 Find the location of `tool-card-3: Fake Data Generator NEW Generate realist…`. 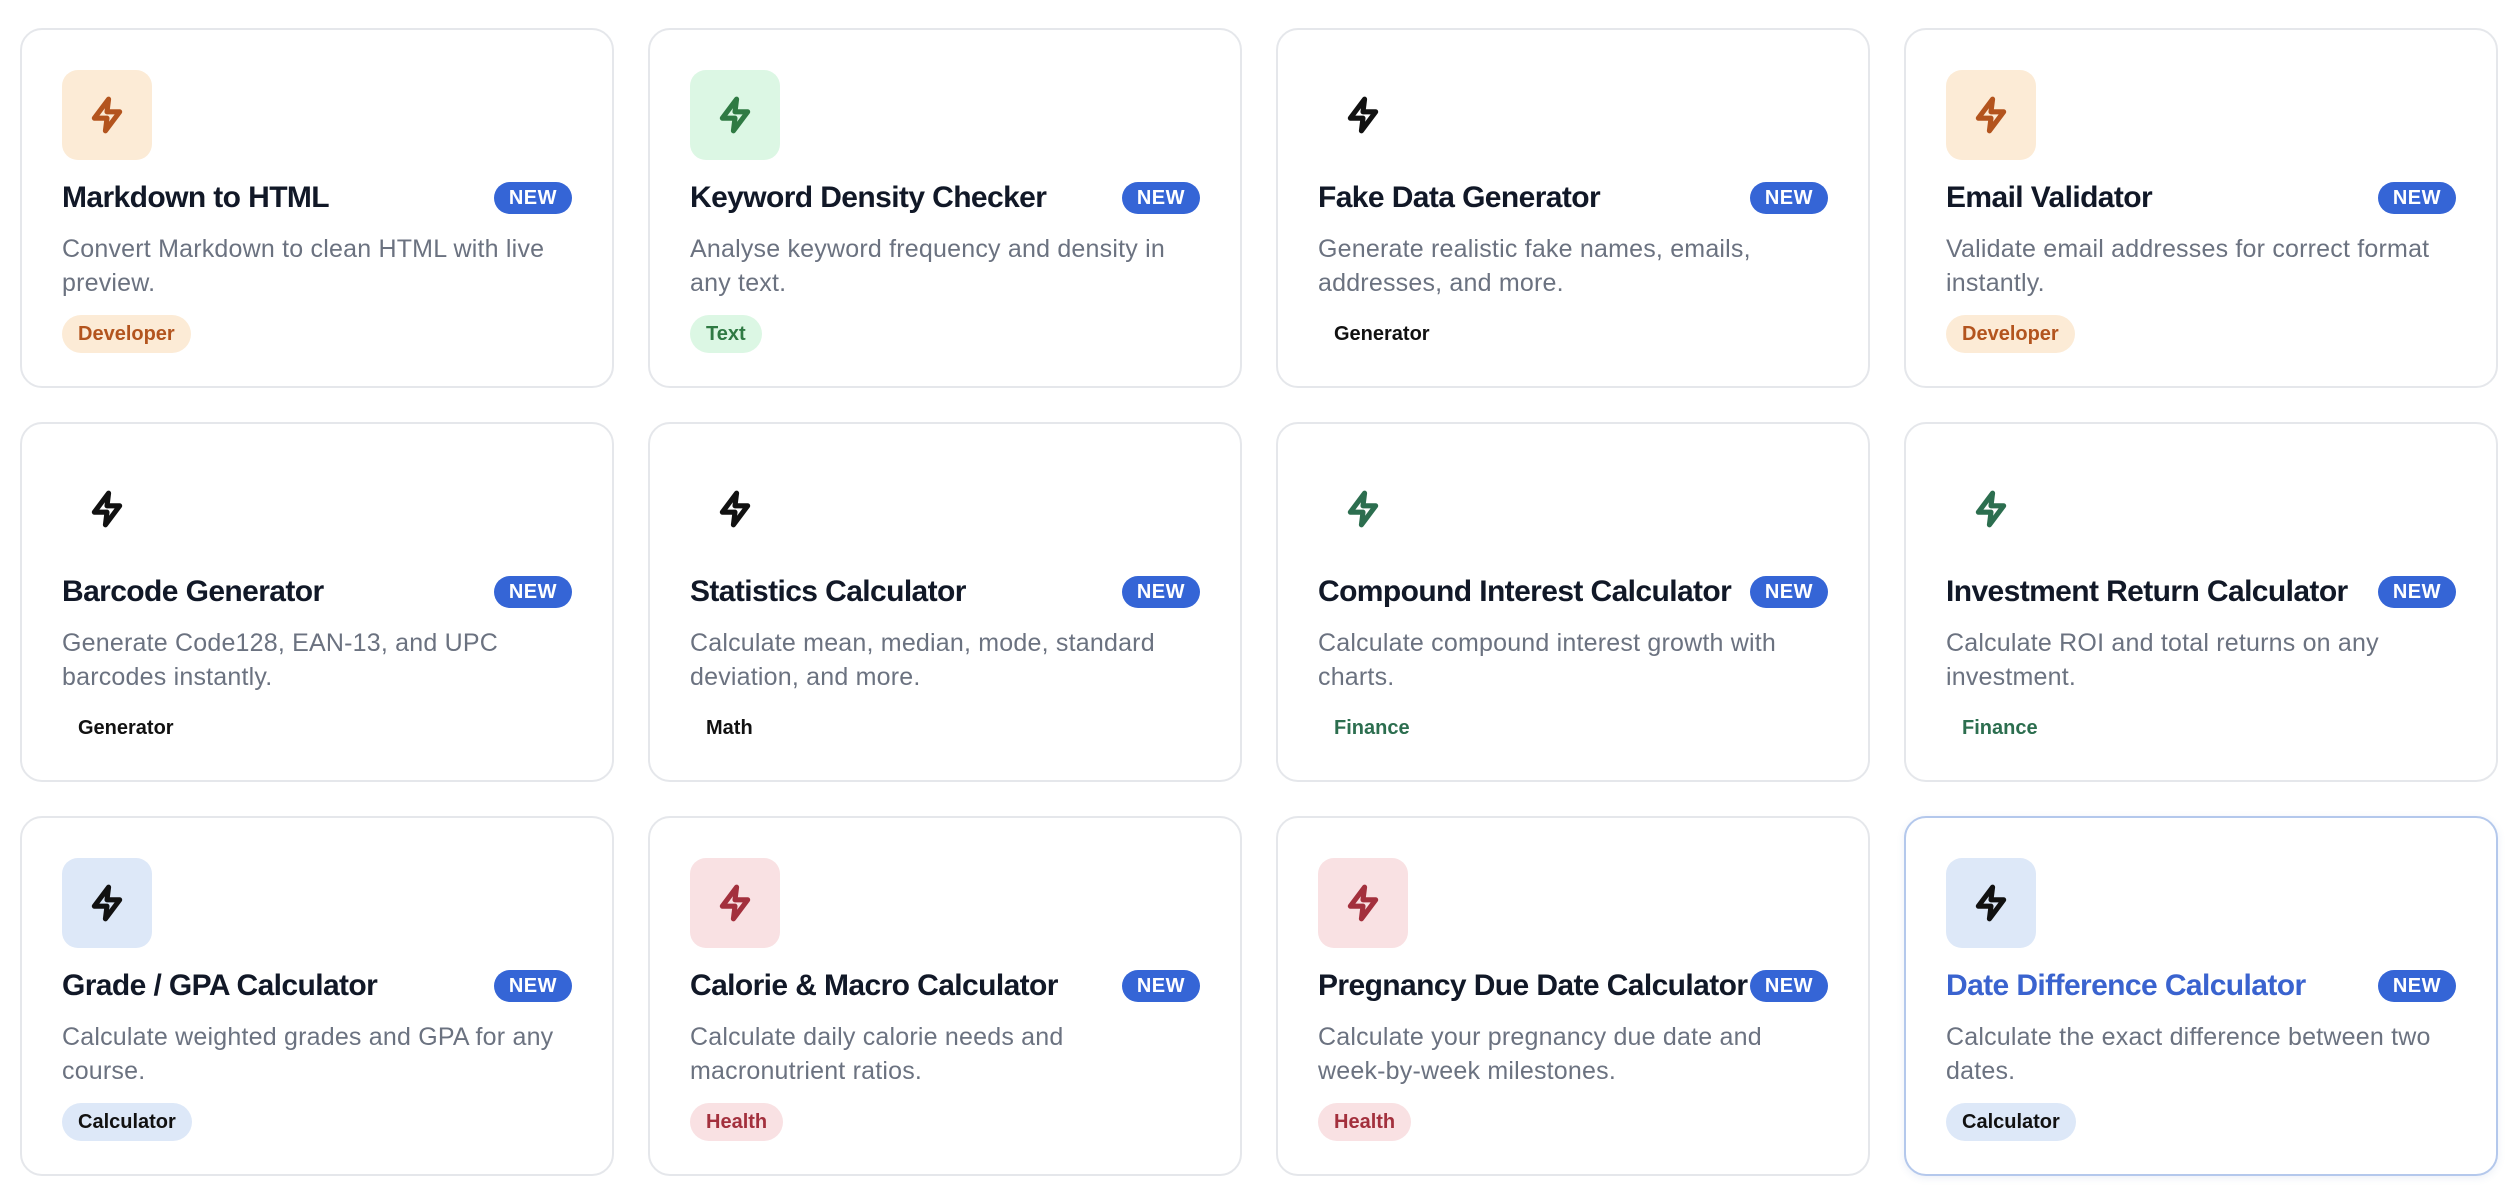

tool-card-3: Fake Data Generator NEW Generate realist… is located at coordinates (1573, 208).